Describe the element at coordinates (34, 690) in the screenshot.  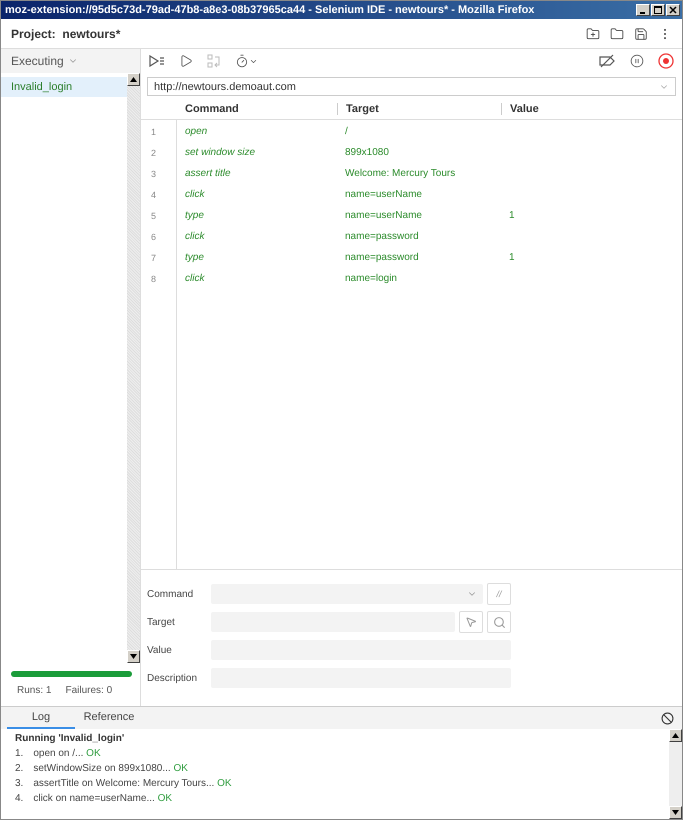
I see `runs-count: Runs: 1` at that location.